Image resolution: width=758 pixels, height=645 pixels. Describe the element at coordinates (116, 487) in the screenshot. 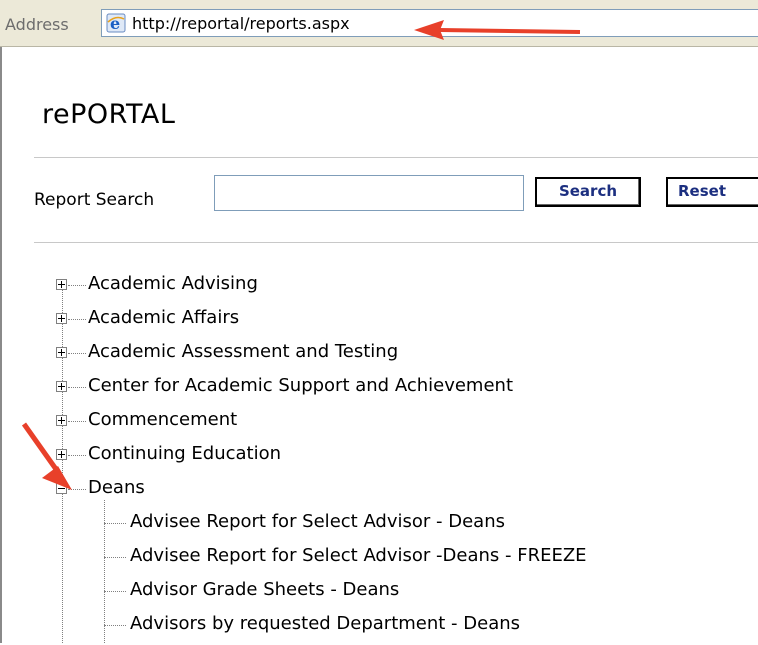

I see `tree-node-label: Deans` at that location.